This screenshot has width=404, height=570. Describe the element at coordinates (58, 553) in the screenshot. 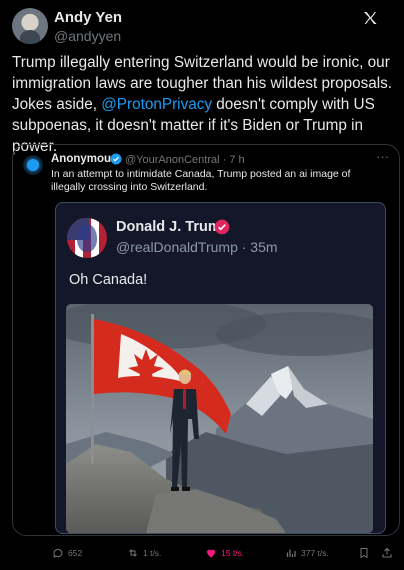

I see `reply-icon` at that location.